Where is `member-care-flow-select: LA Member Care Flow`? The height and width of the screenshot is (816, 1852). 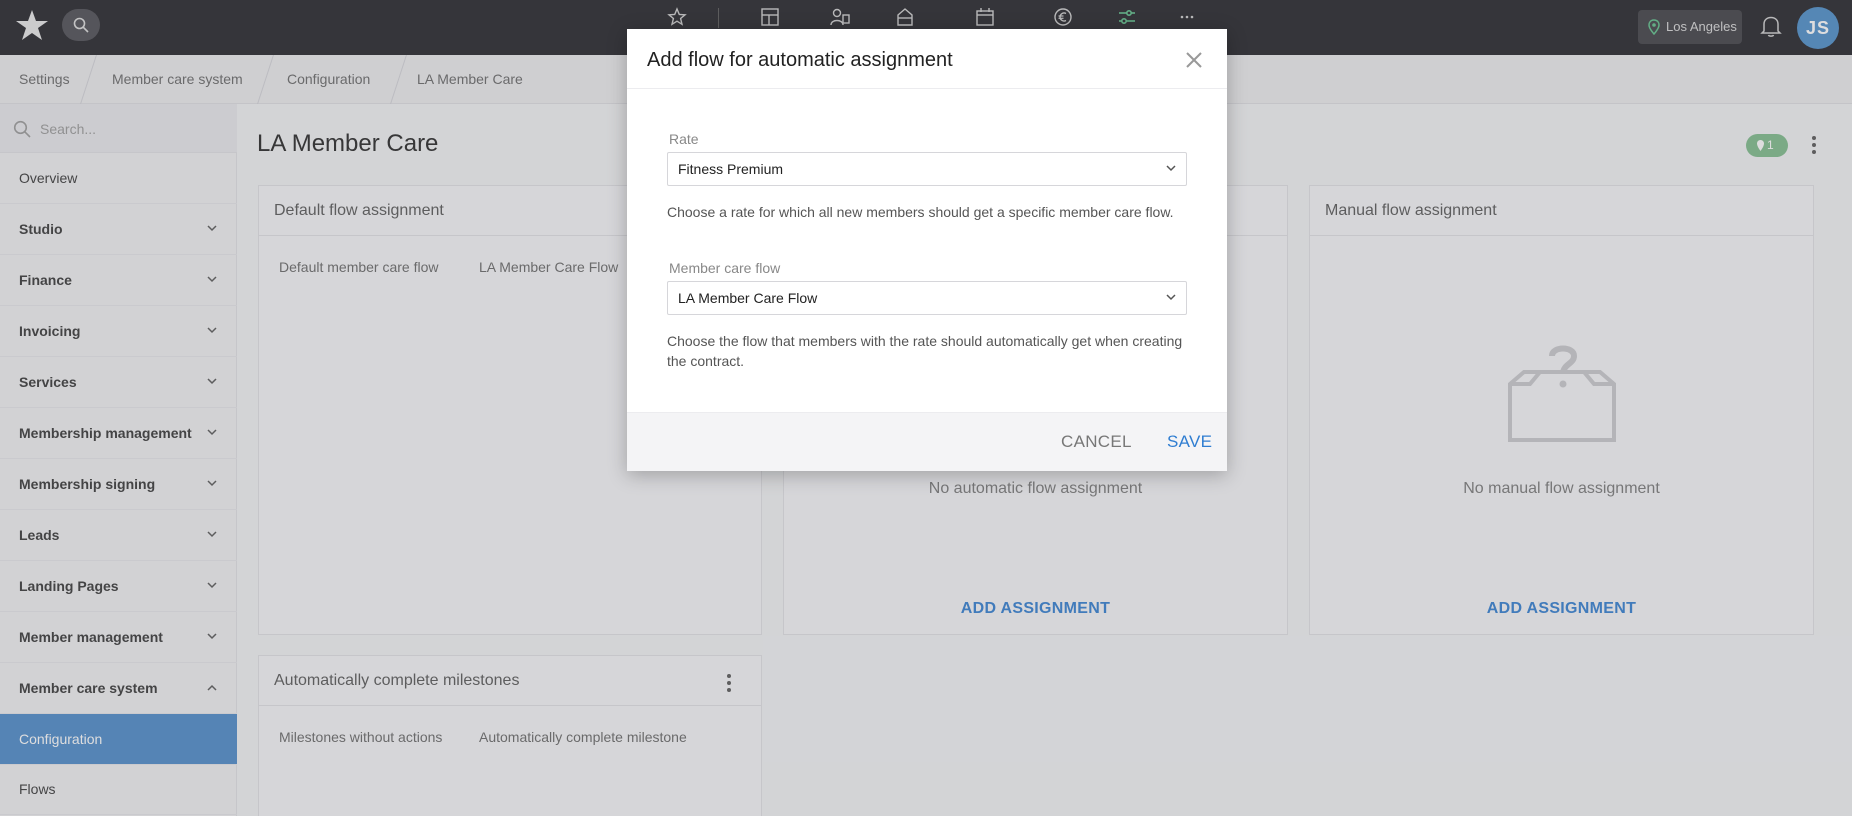
member-care-flow-select: LA Member Care Flow is located at coordinates (927, 298).